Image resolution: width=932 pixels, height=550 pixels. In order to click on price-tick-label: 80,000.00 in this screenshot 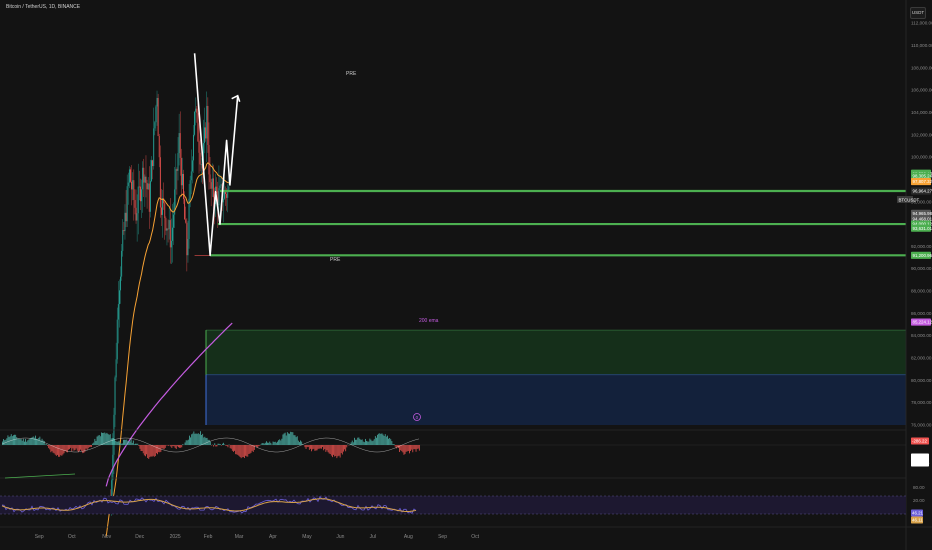, I will do `click(921, 380)`.